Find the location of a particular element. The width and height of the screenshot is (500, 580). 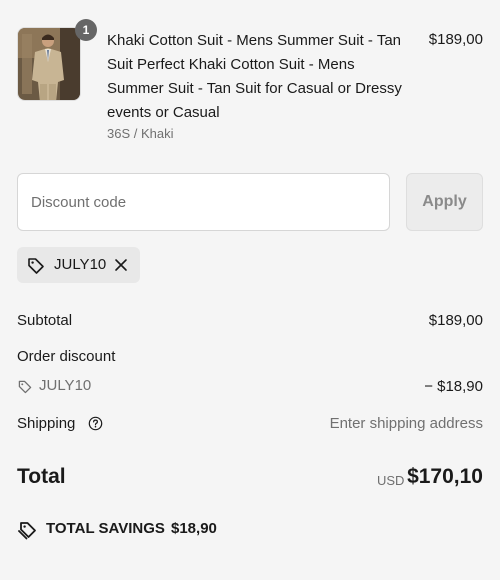

total-savings-value: $18,90 is located at coordinates (194, 528).